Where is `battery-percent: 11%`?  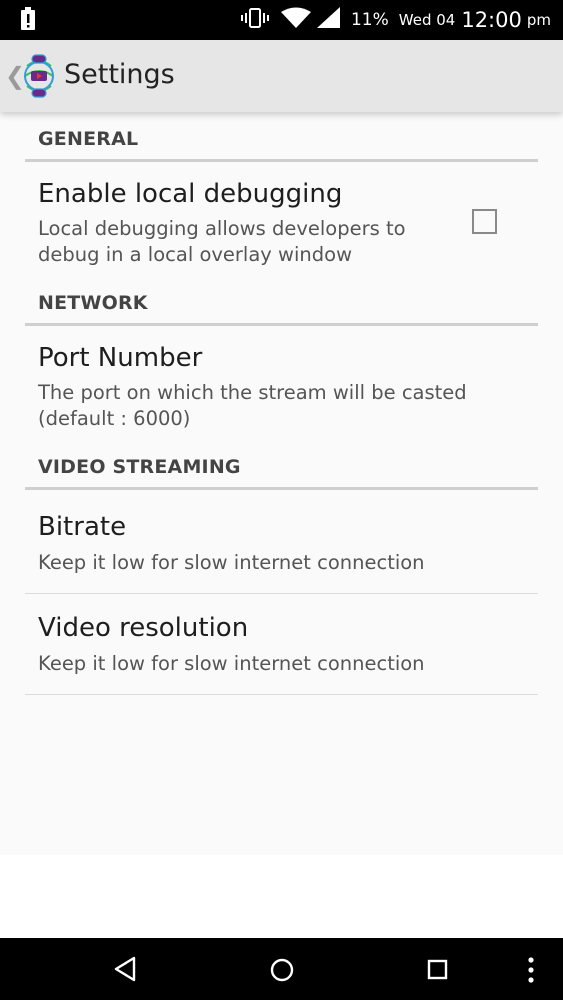
battery-percent: 11% is located at coordinates (369, 20).